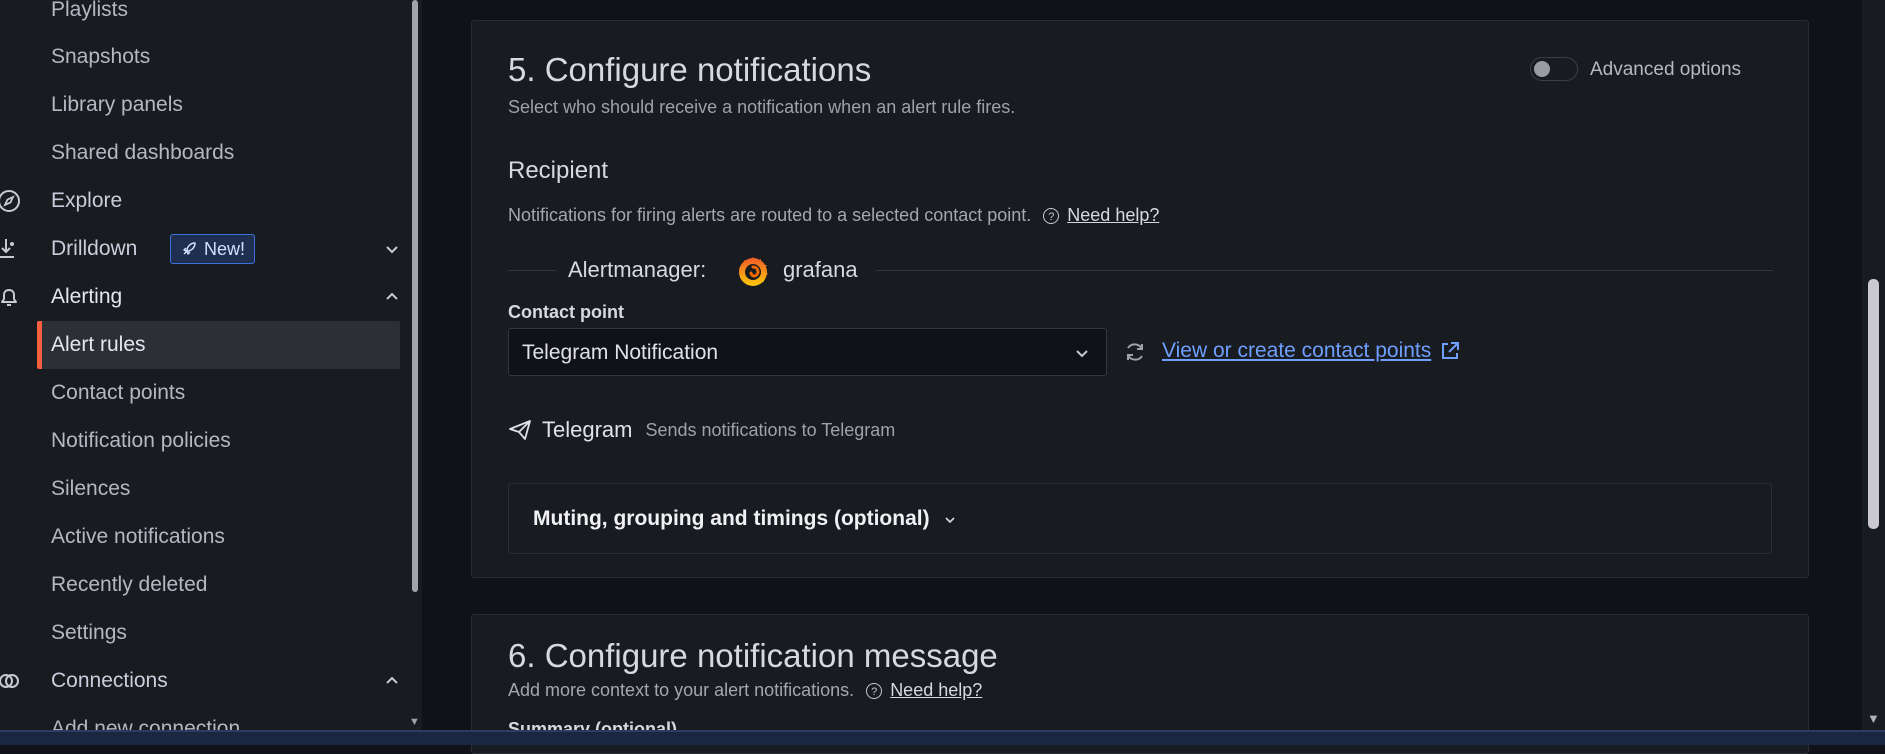  What do you see at coordinates (204, 105) in the screenshot?
I see `sidebar-item-library-panels: Library panels` at bounding box center [204, 105].